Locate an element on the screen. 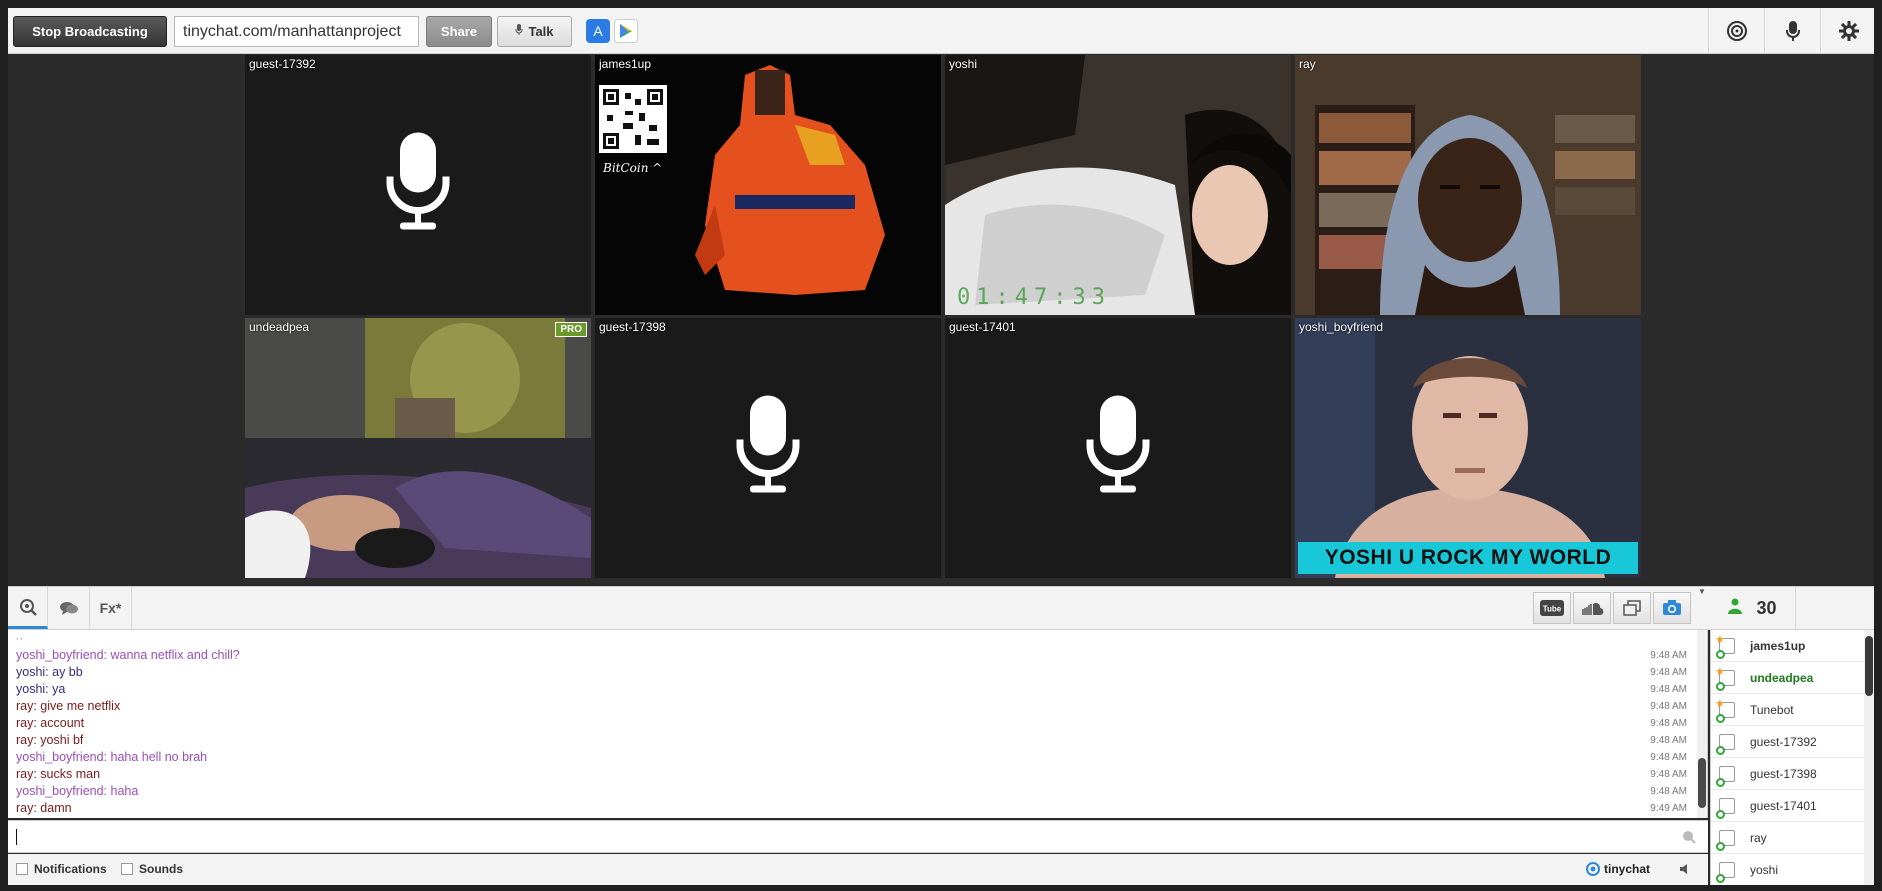 The height and width of the screenshot is (891, 1882). user-list-scroll-thumb is located at coordinates (1869, 666).